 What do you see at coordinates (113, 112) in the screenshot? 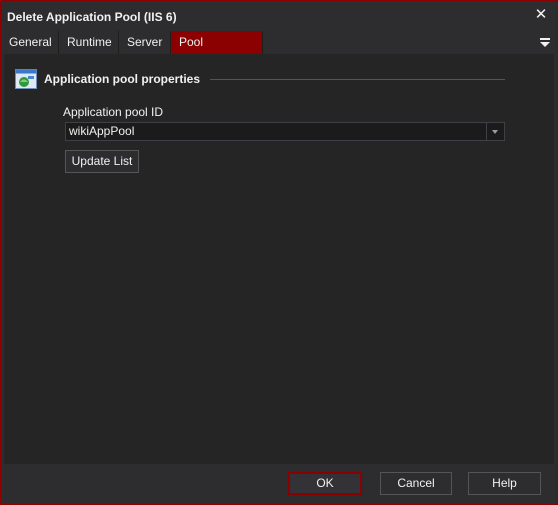
I see `pool-id-label: Application pool ID` at bounding box center [113, 112].